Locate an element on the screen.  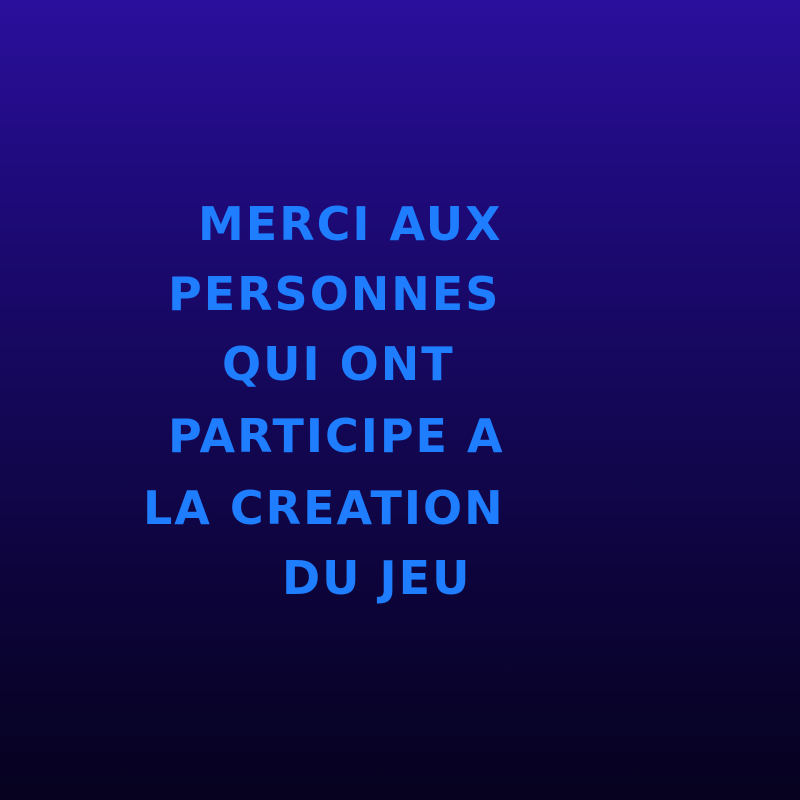
credits-line-3: QUI ONT is located at coordinates (338, 364).